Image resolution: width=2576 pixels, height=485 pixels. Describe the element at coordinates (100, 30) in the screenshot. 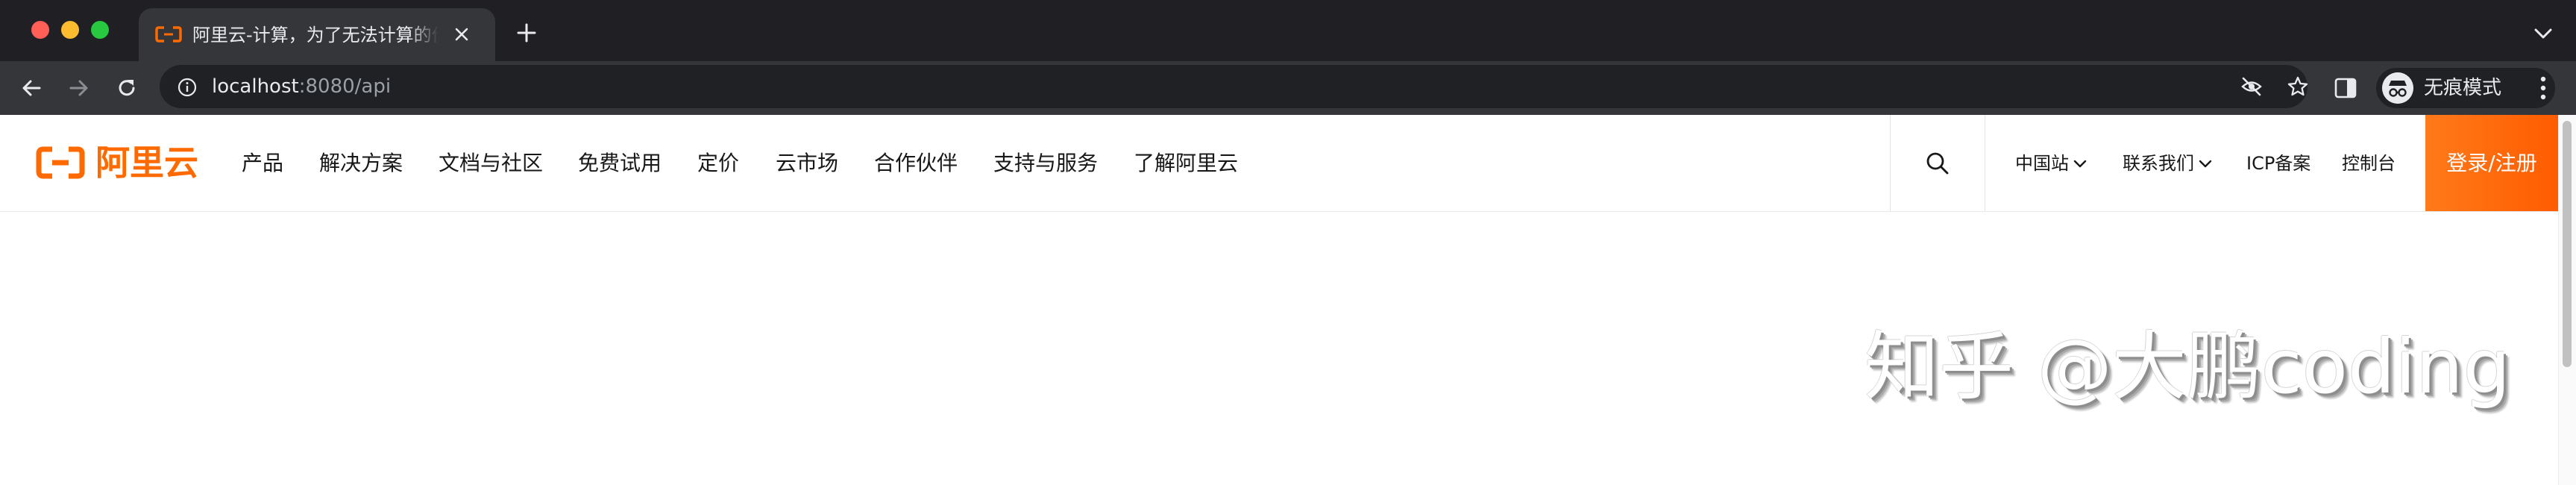

I see `maximize-window-button` at that location.